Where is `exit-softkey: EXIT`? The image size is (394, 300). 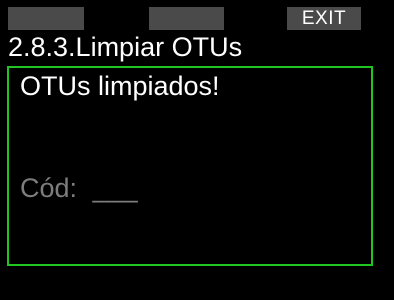
exit-softkey: EXIT is located at coordinates (324, 18).